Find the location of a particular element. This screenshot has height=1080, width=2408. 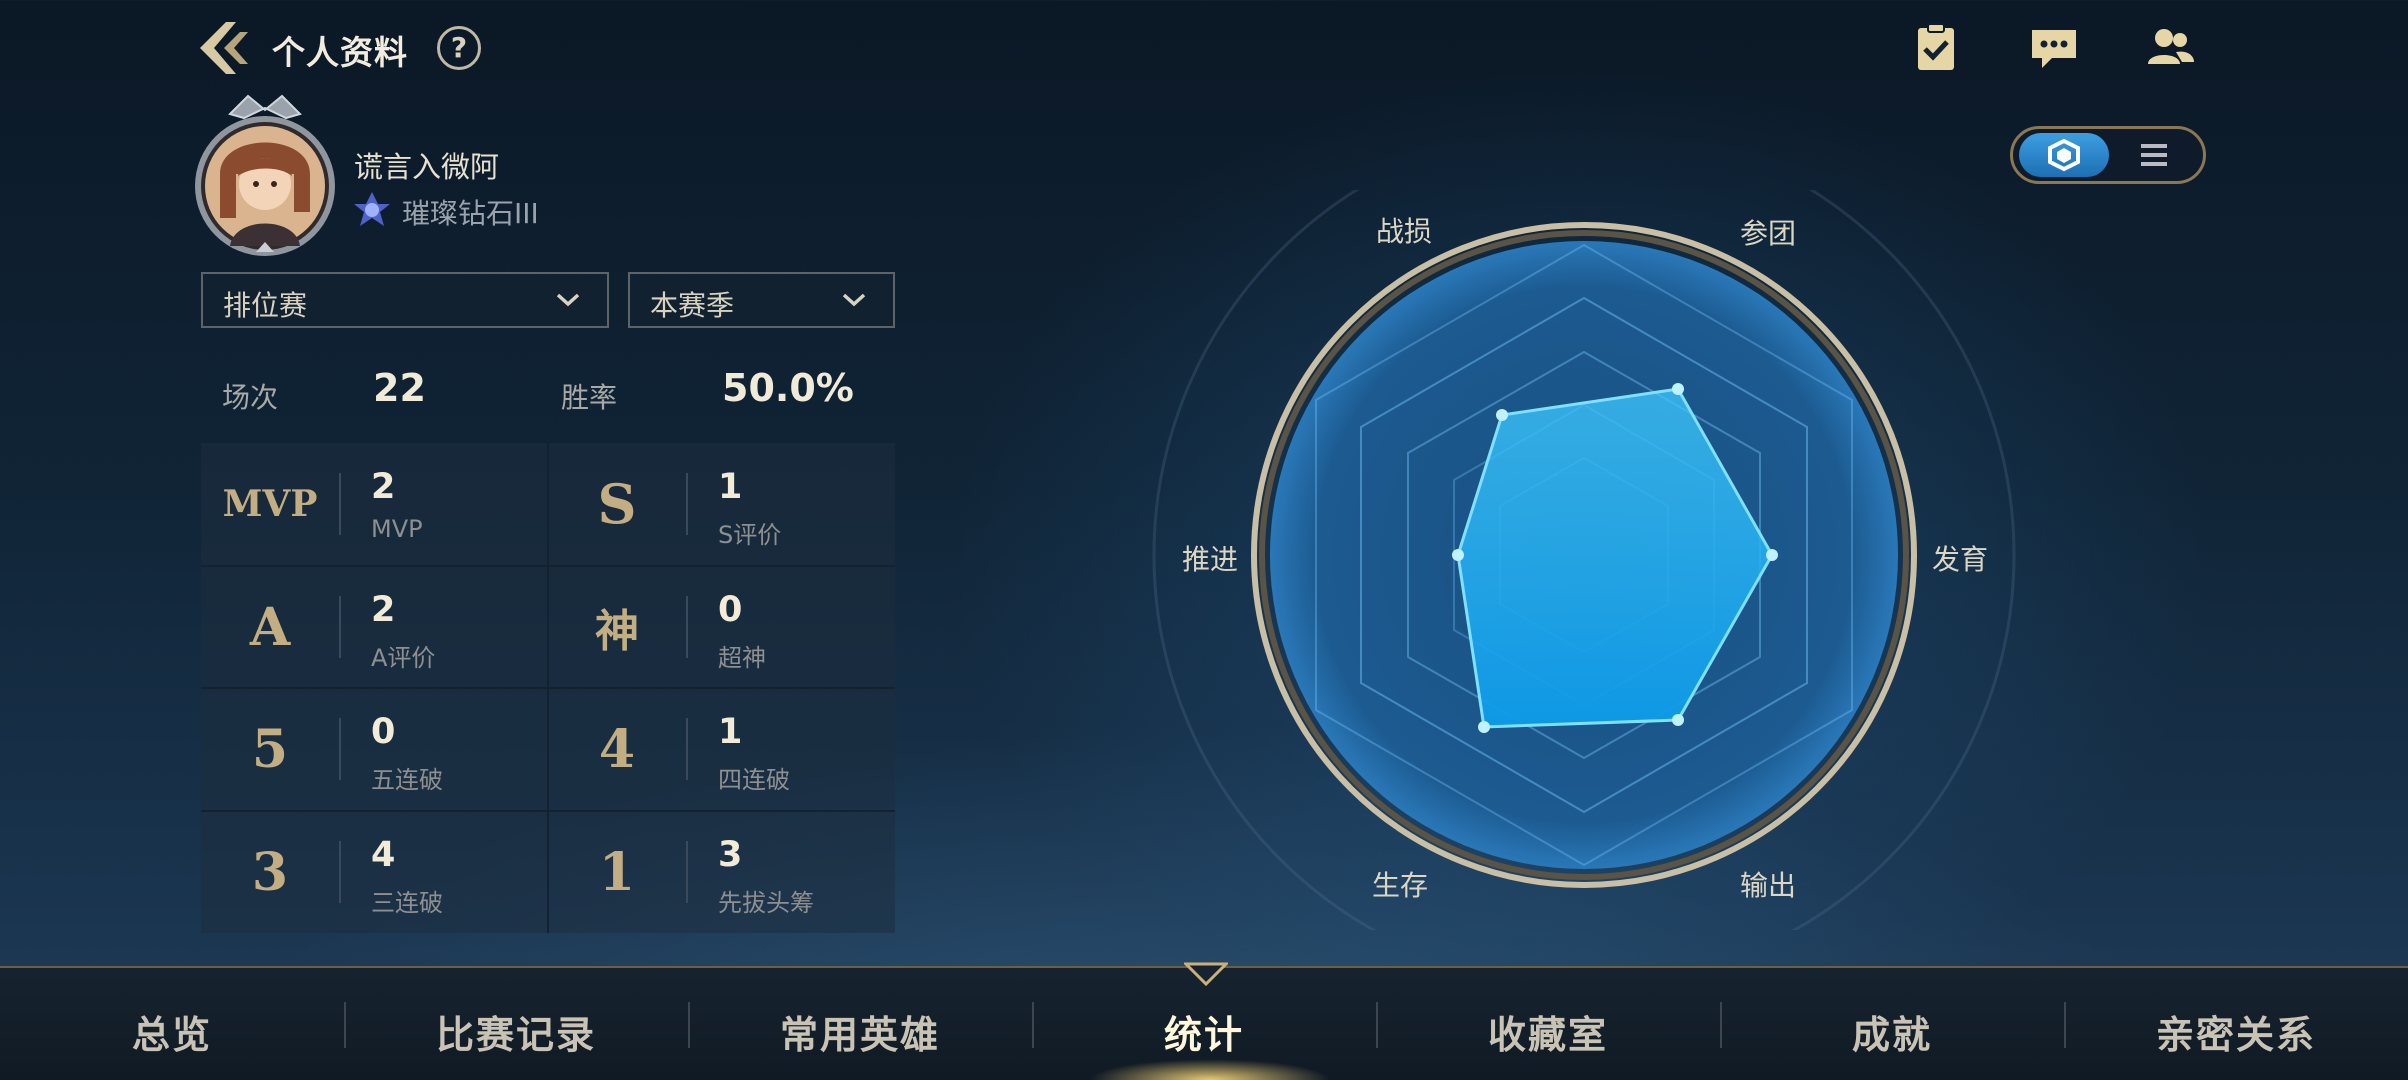

stat-cell-penta-kill: 5 0 五连破 is located at coordinates (374, 749).